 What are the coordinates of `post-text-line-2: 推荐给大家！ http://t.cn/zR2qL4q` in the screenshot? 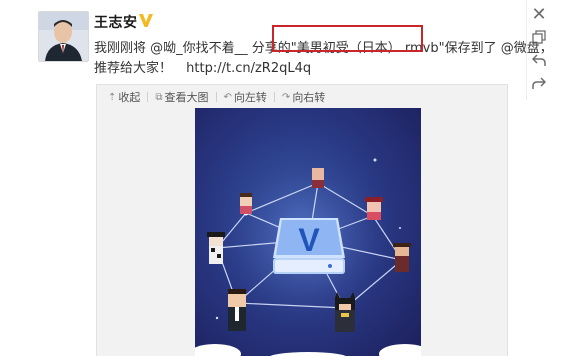 It's located at (202, 66).